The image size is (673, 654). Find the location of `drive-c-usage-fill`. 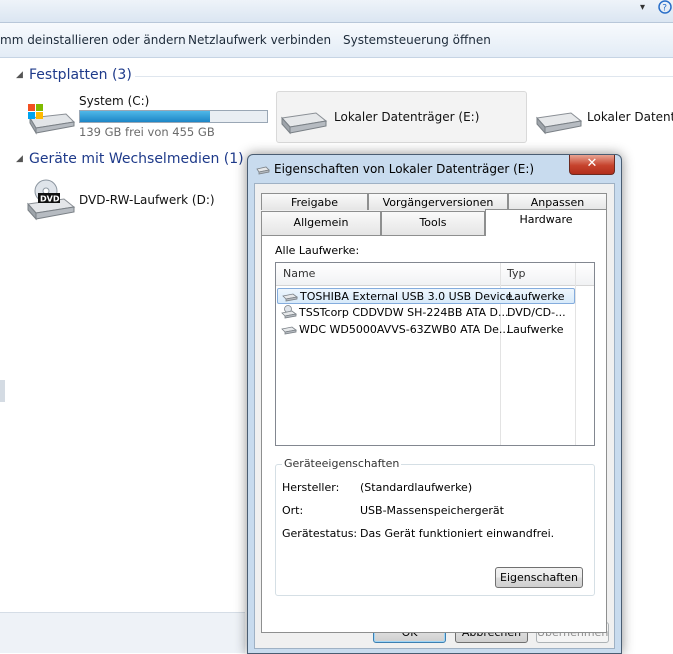

drive-c-usage-fill is located at coordinates (145, 116).